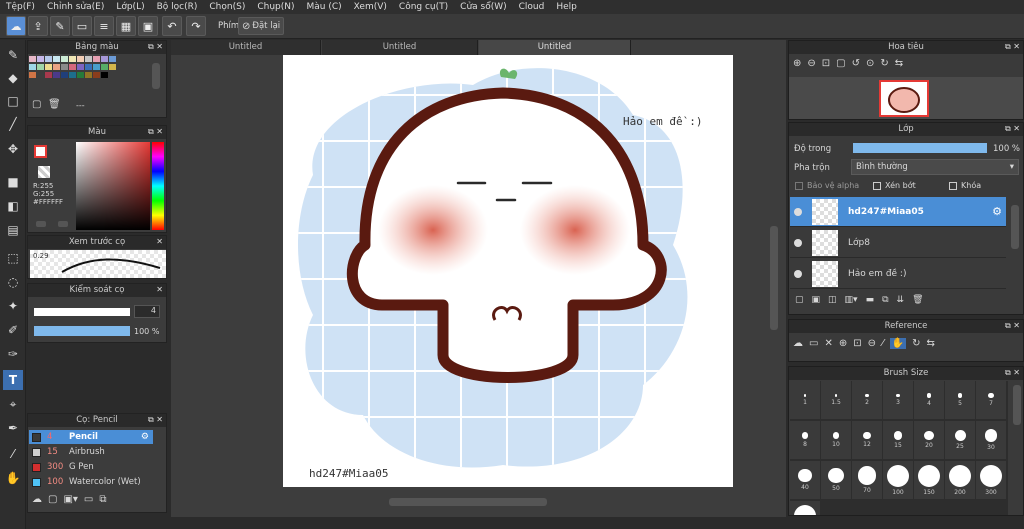  Describe the element at coordinates (953, 185) in the screenshot. I see `lock-checkbox` at that location.